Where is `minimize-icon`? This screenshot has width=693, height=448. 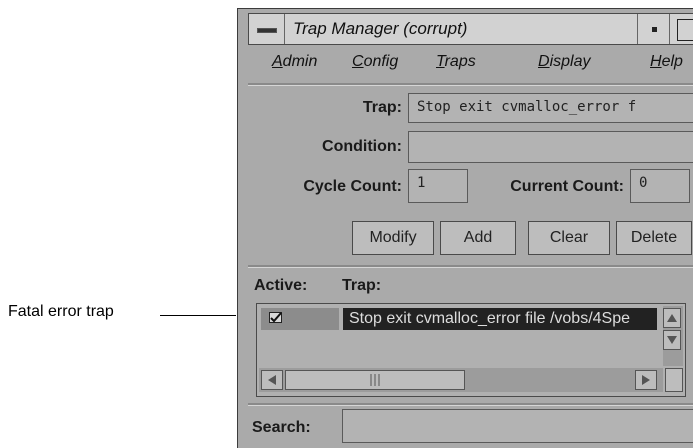 minimize-icon is located at coordinates (654, 29).